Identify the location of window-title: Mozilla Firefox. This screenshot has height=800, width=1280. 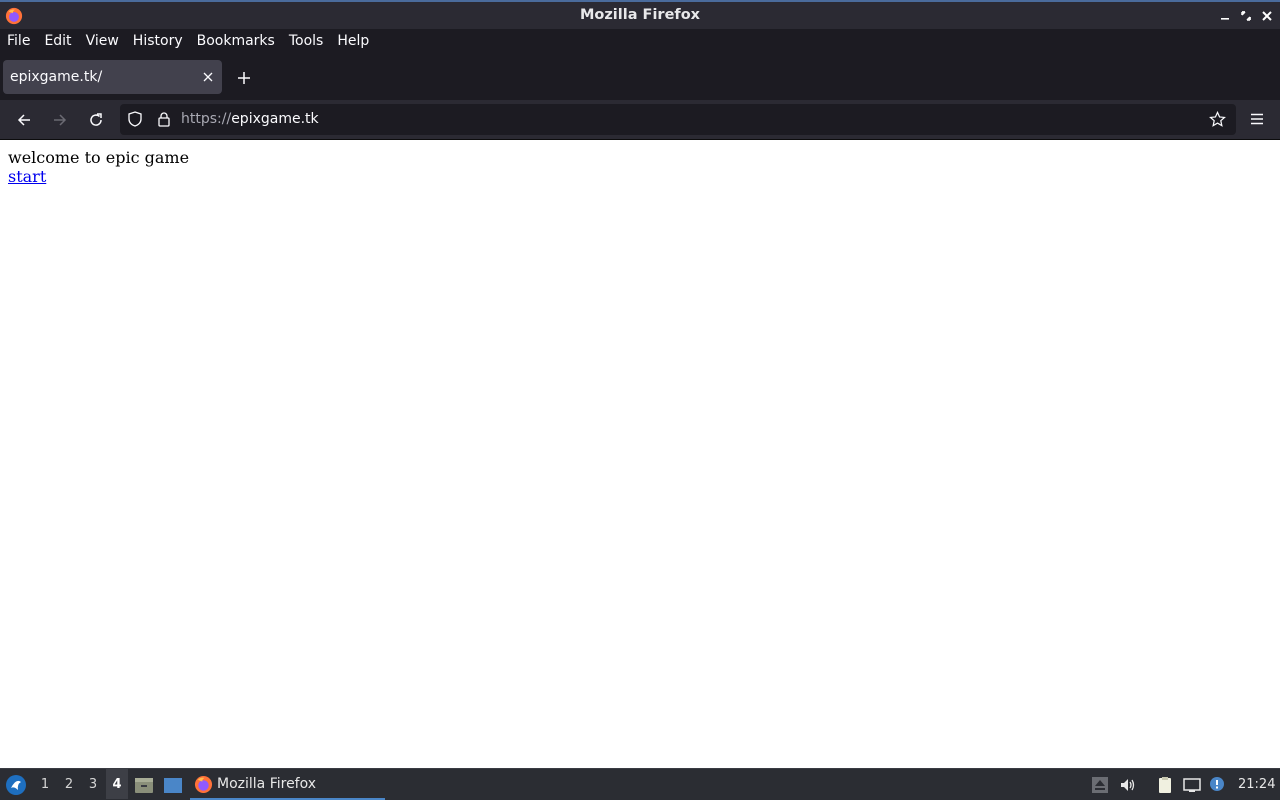
(640, 15).